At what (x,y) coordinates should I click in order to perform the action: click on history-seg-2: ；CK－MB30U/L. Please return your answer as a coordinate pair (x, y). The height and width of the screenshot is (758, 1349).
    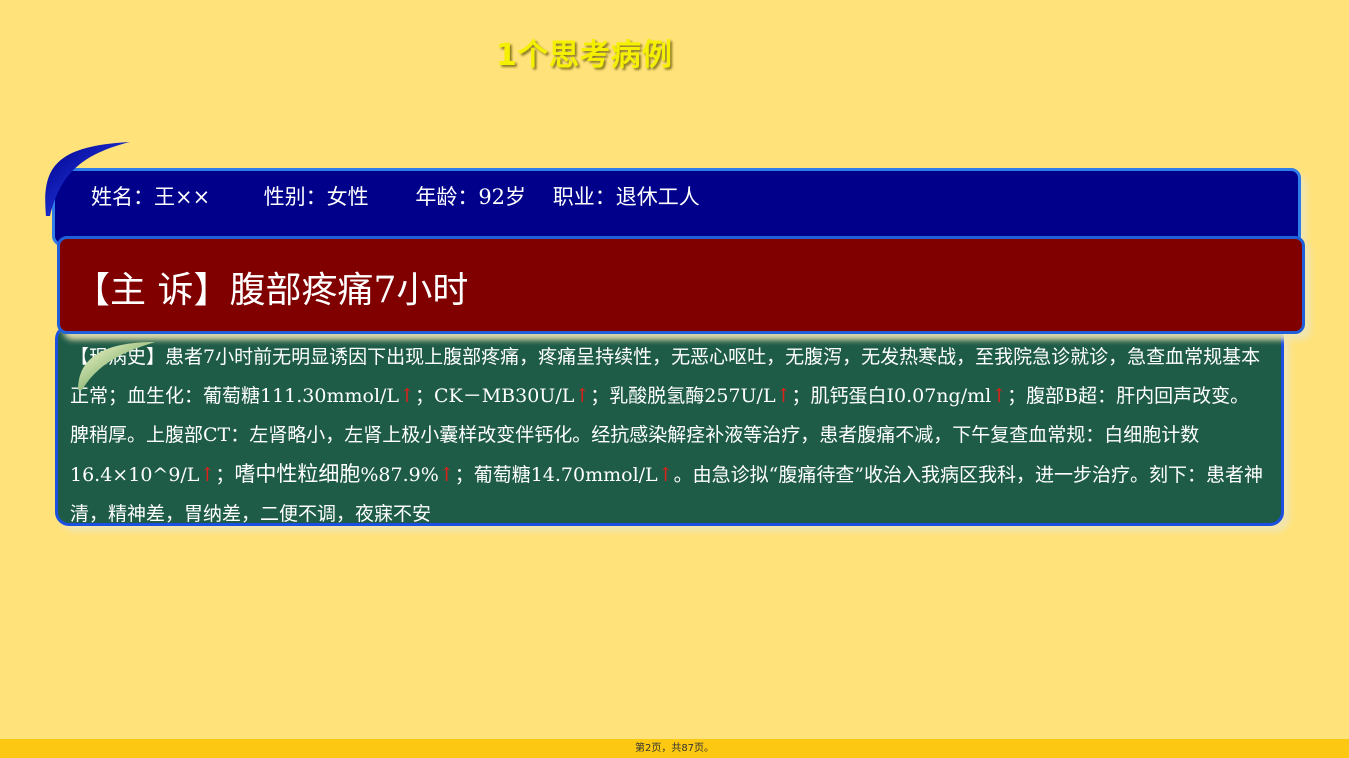
    Looking at the image, I should click on (494, 396).